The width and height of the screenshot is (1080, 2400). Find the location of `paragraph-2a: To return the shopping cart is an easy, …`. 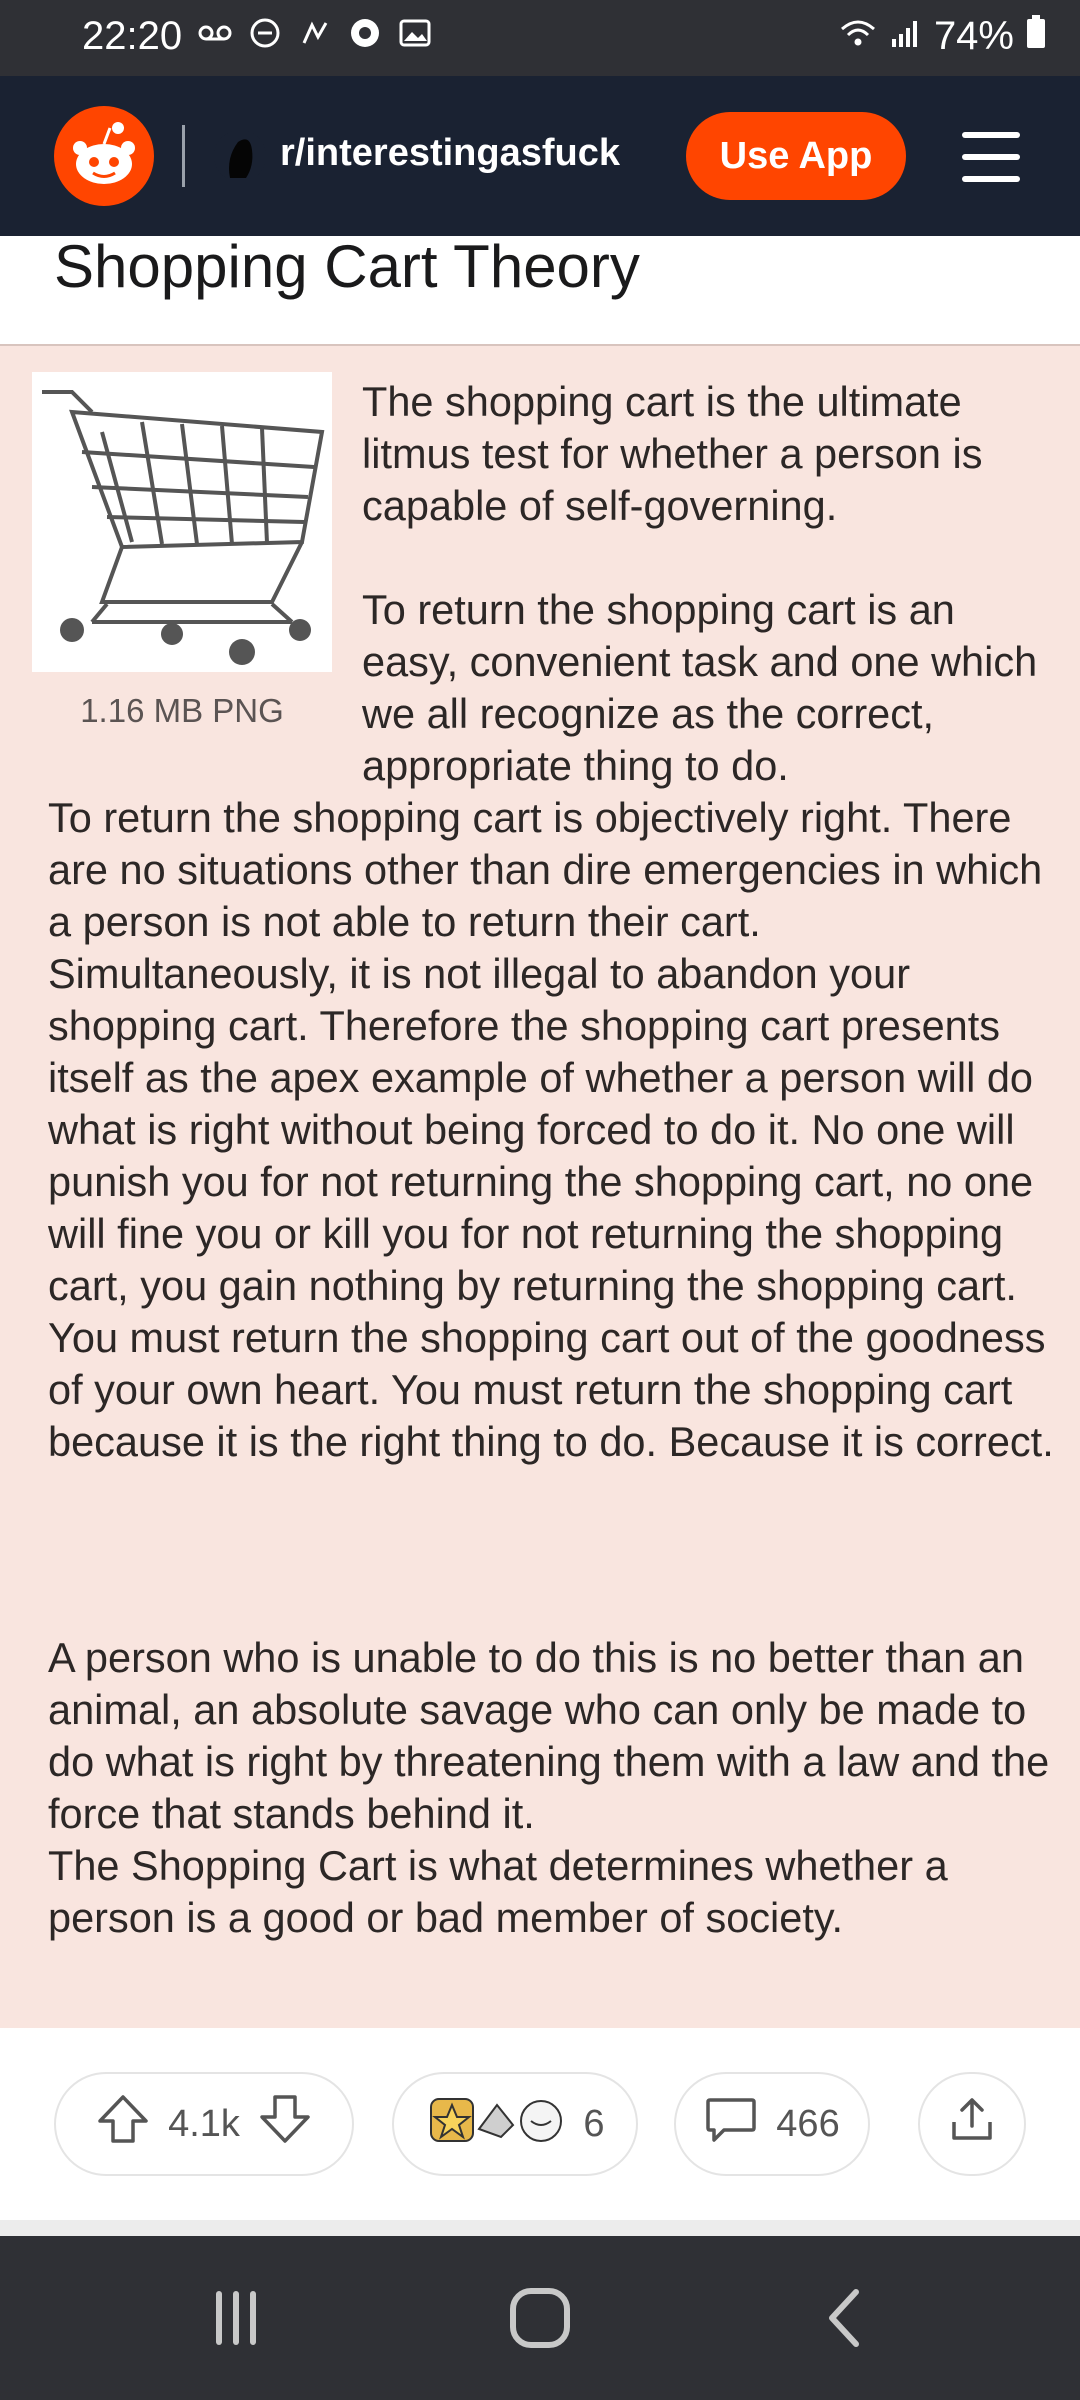

paragraph-2a: To return the shopping cart is an easy, … is located at coordinates (700, 687).